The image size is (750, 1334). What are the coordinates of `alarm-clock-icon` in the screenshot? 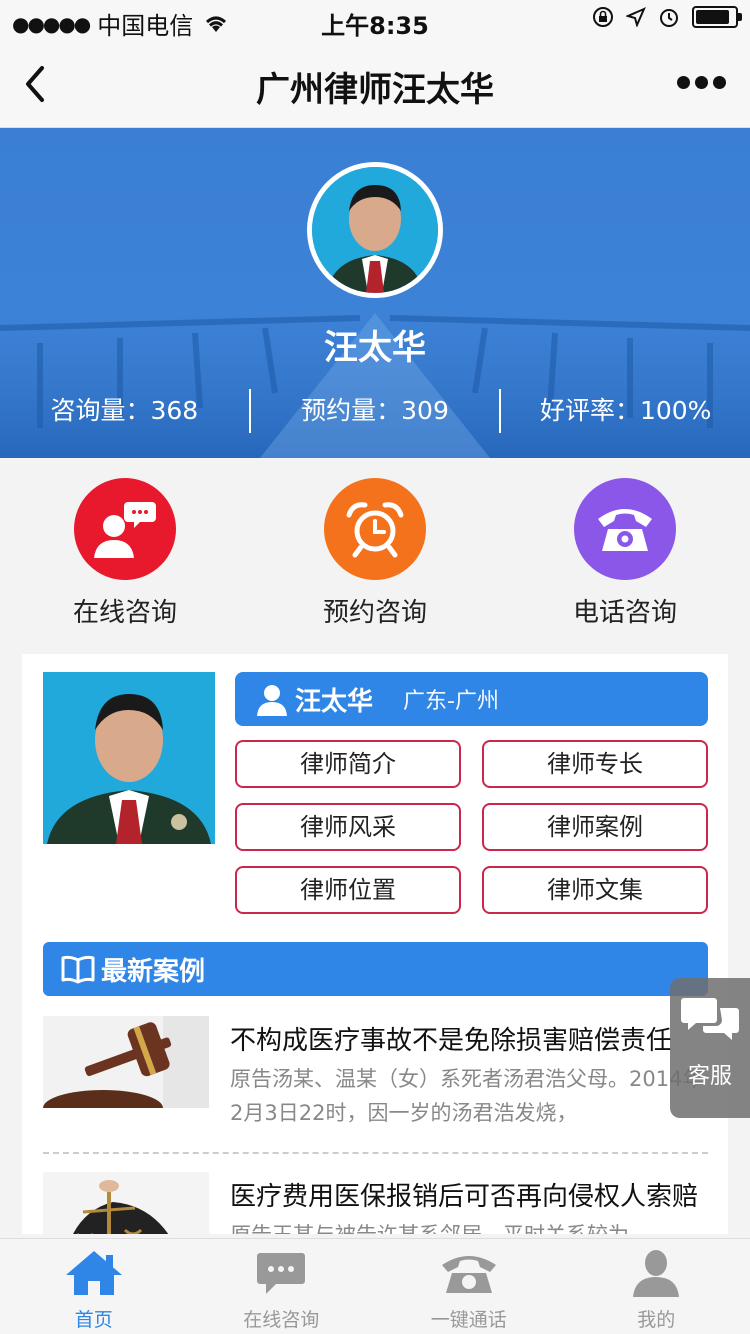 It's located at (375, 529).